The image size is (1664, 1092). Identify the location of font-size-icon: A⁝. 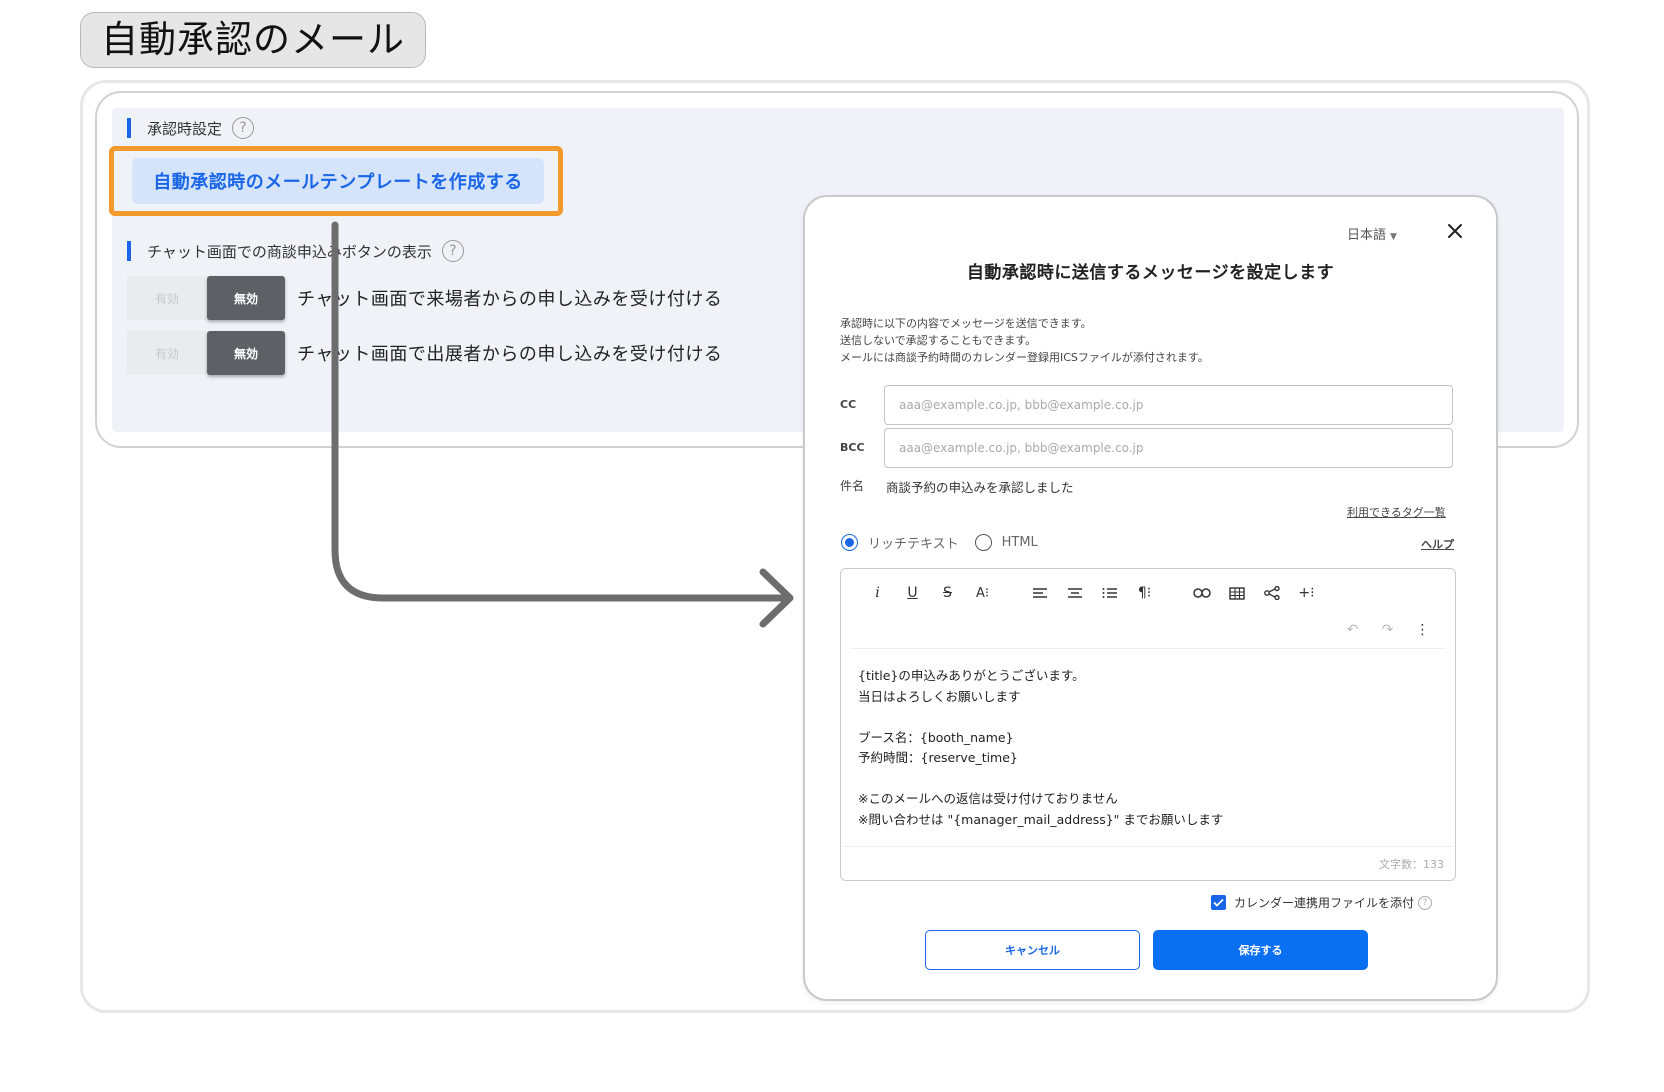
(982, 593).